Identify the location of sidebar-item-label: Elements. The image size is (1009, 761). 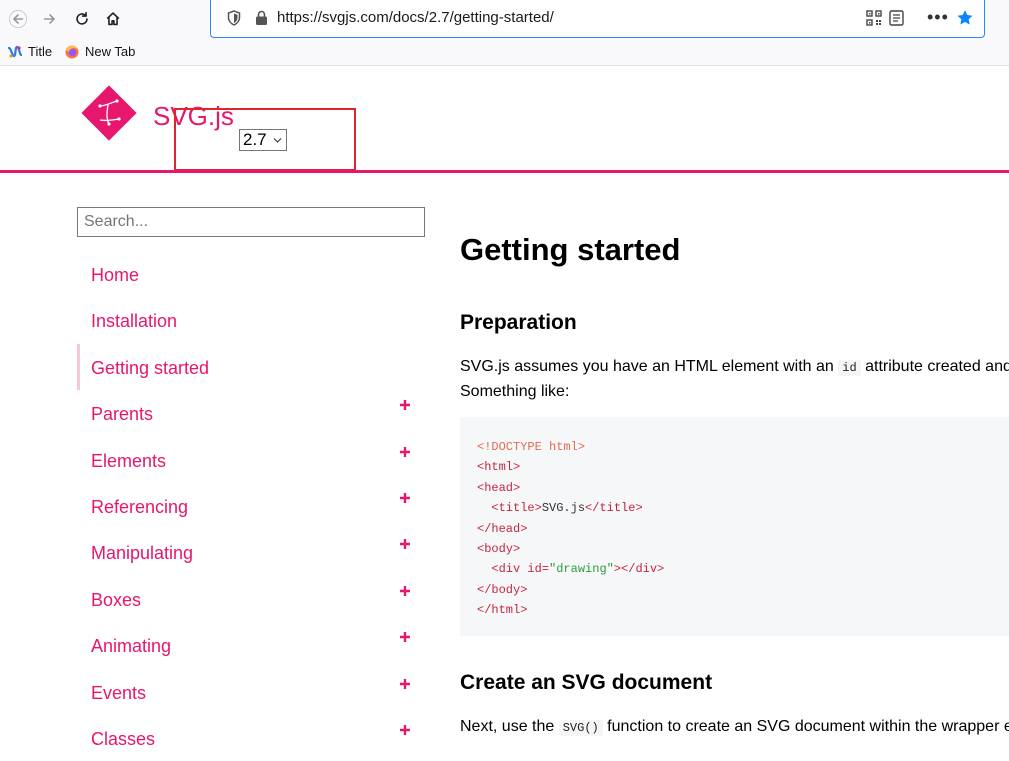
(129, 460).